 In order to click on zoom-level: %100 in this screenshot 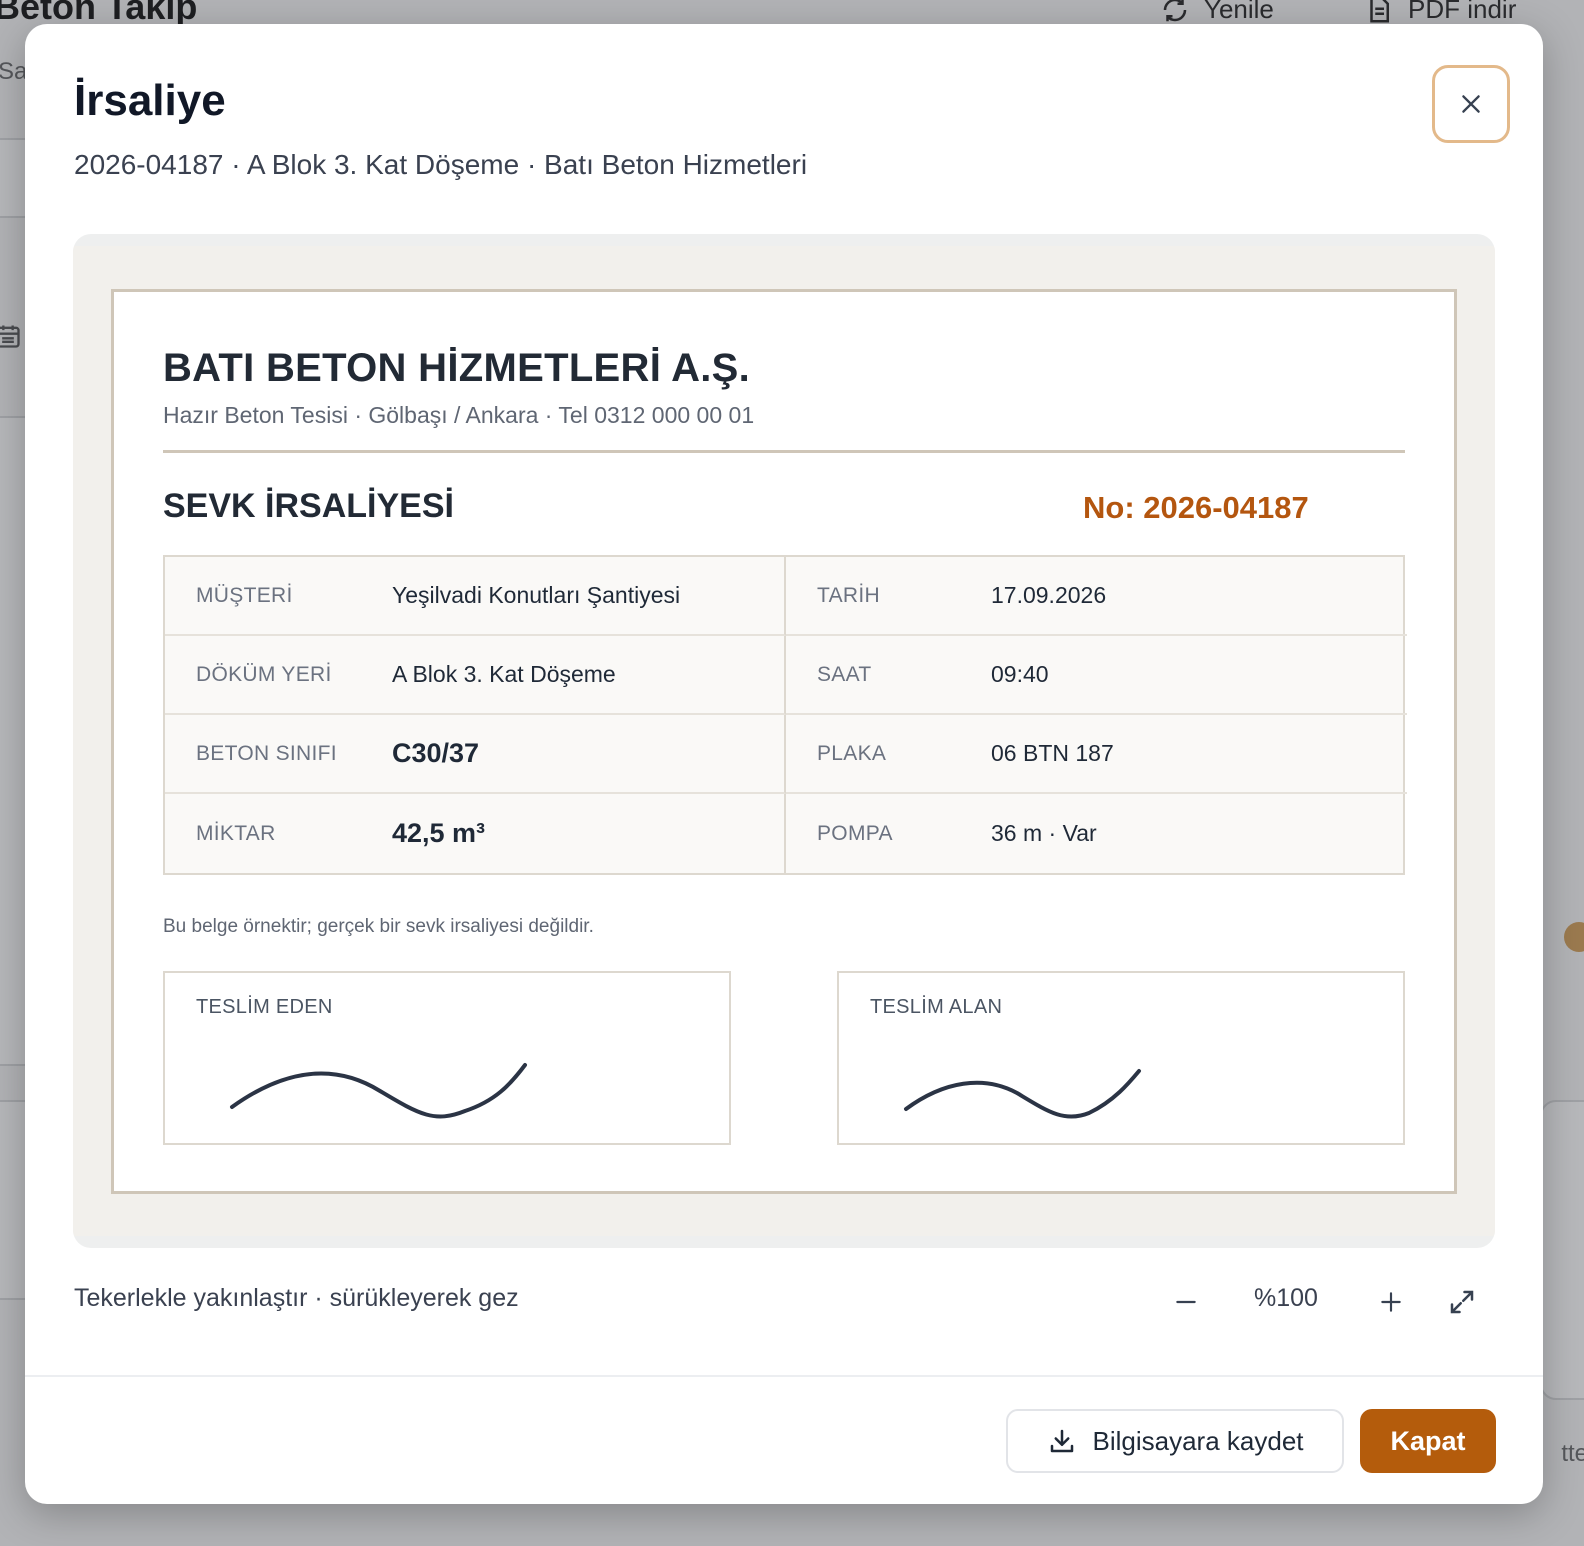, I will do `click(1286, 1298)`.